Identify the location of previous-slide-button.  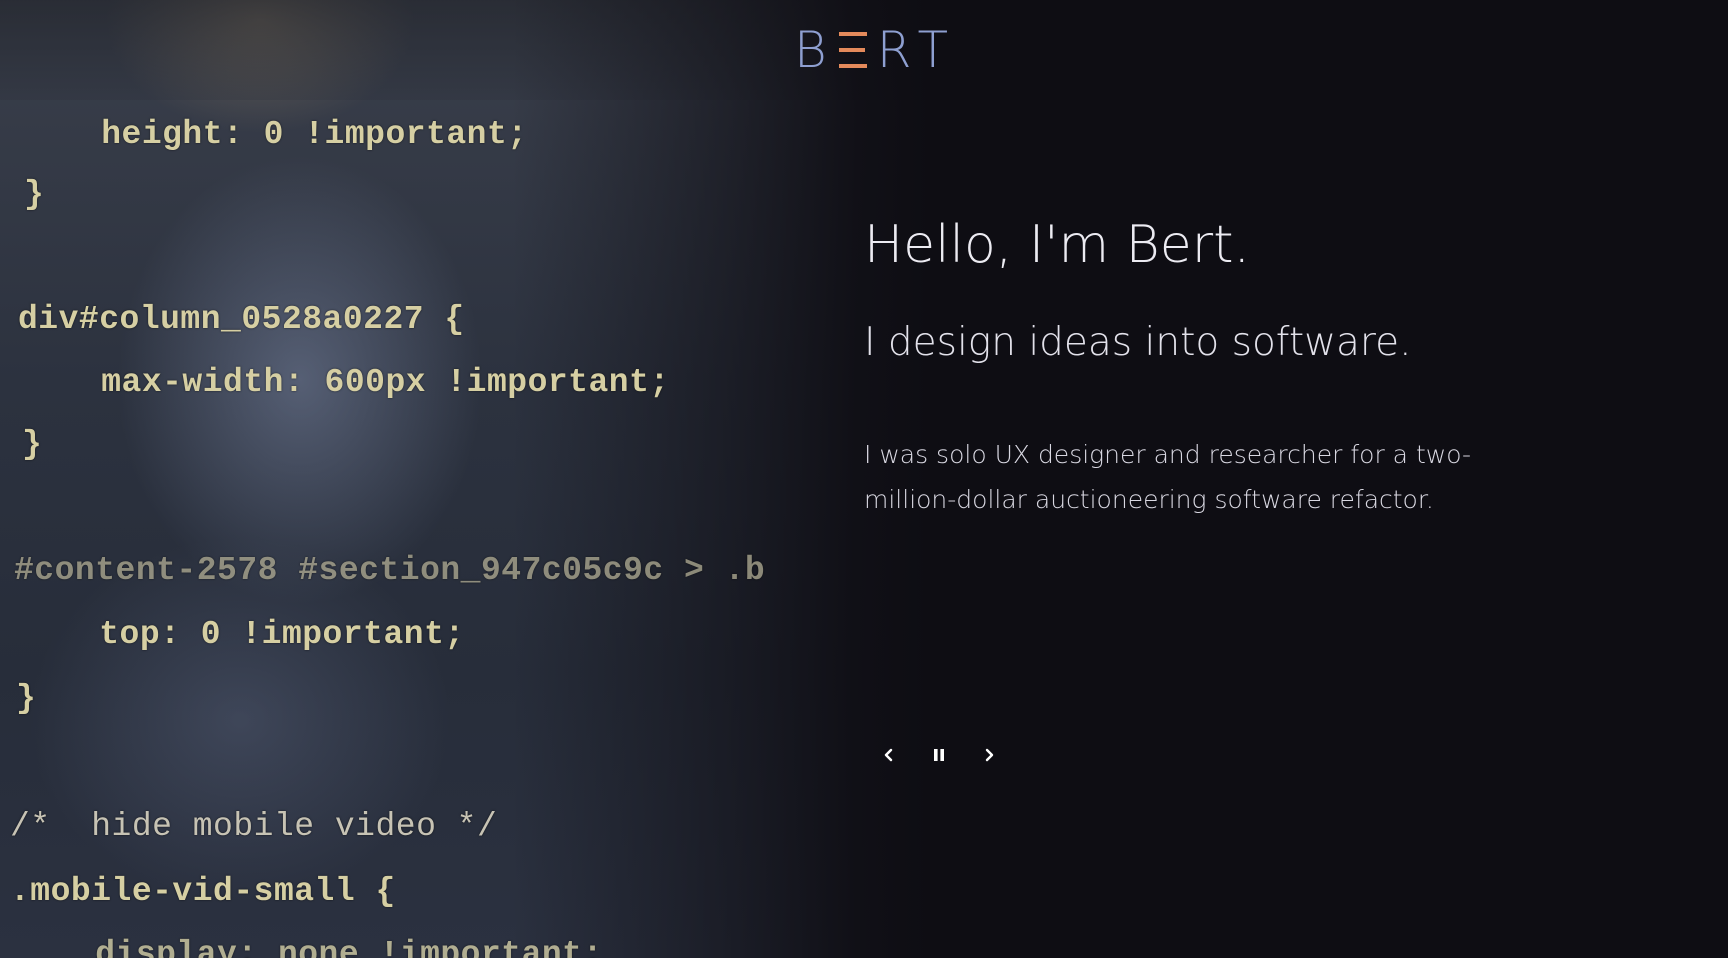
(889, 755).